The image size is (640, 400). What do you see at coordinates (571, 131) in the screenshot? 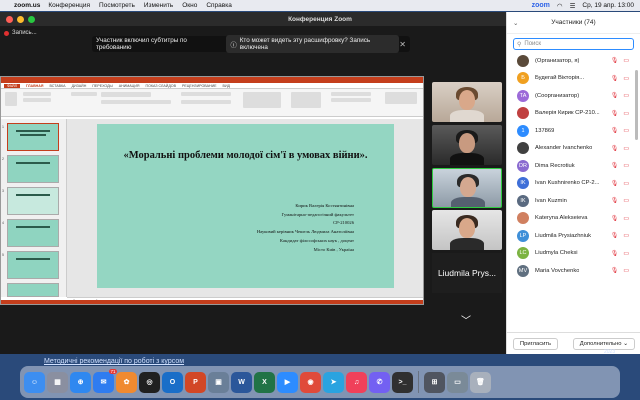
I see `participant-row: 1 137869 🎙︎ ▭` at bounding box center [571, 131].